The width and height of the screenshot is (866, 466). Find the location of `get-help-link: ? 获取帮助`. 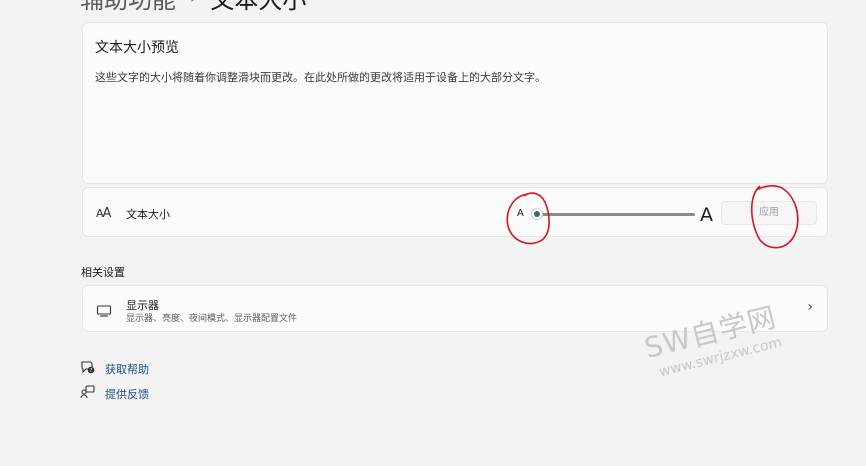

get-help-link: ? 获取帮助 is located at coordinates (114, 368).